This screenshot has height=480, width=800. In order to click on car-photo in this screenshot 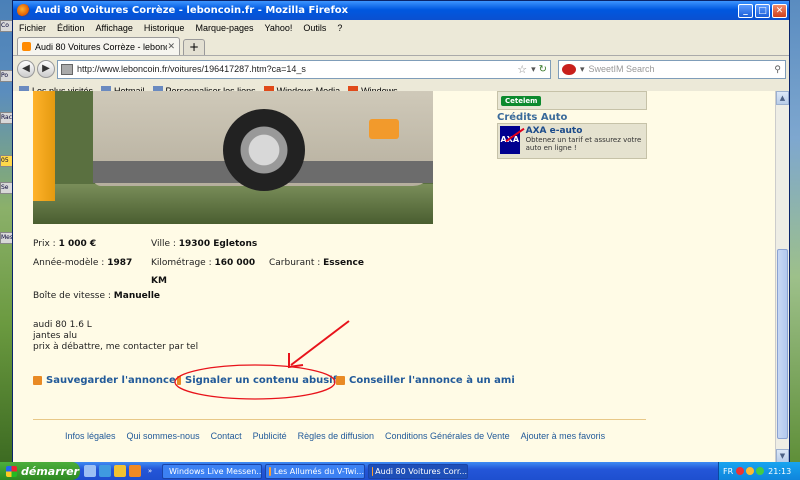, I will do `click(233, 157)`.